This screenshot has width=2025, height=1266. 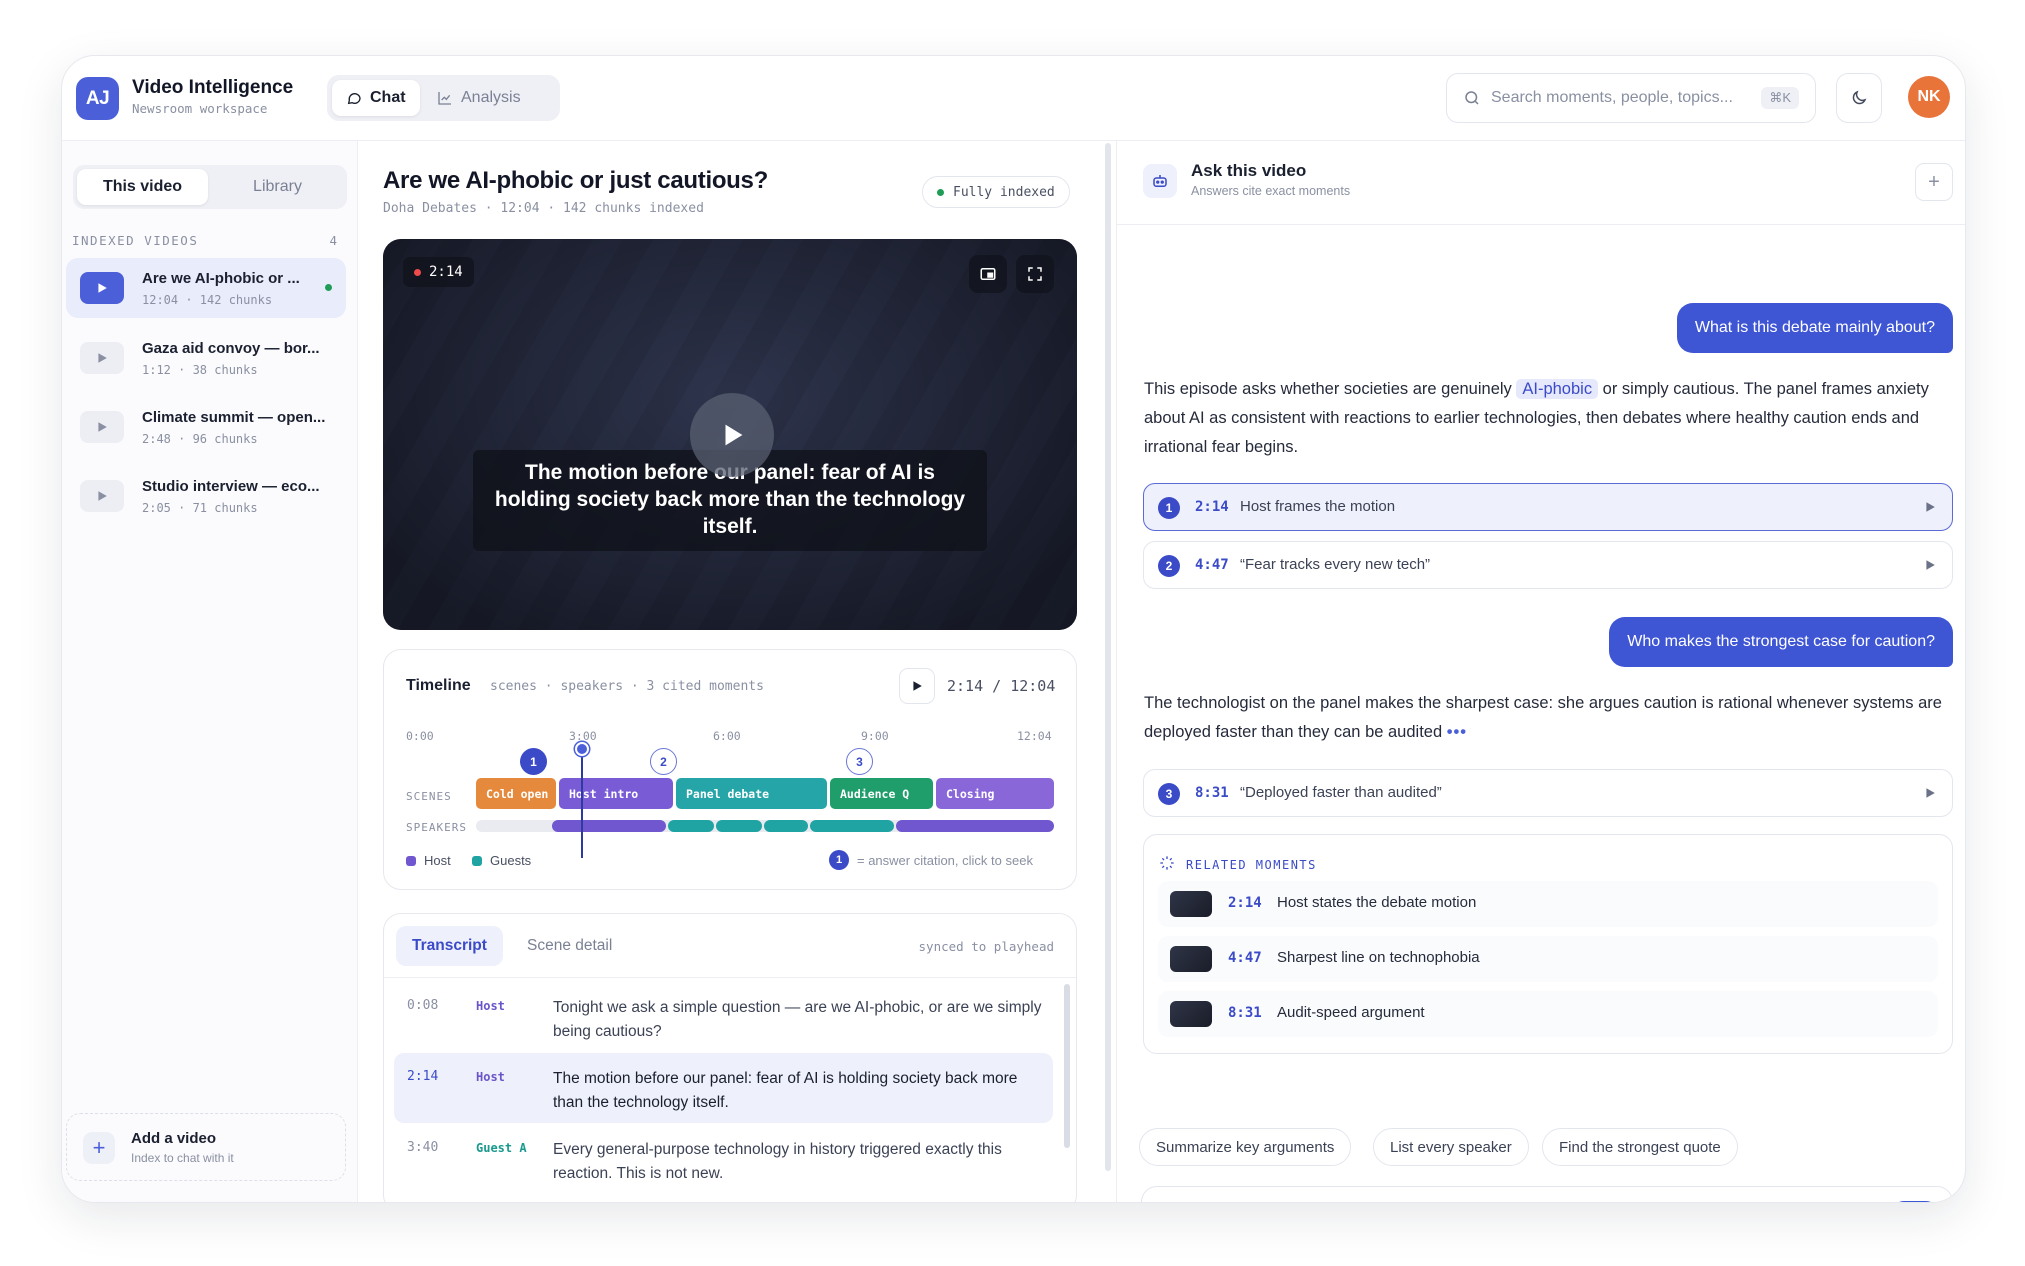 I want to click on moment-thumbnail, so click(x=1191, y=1014).